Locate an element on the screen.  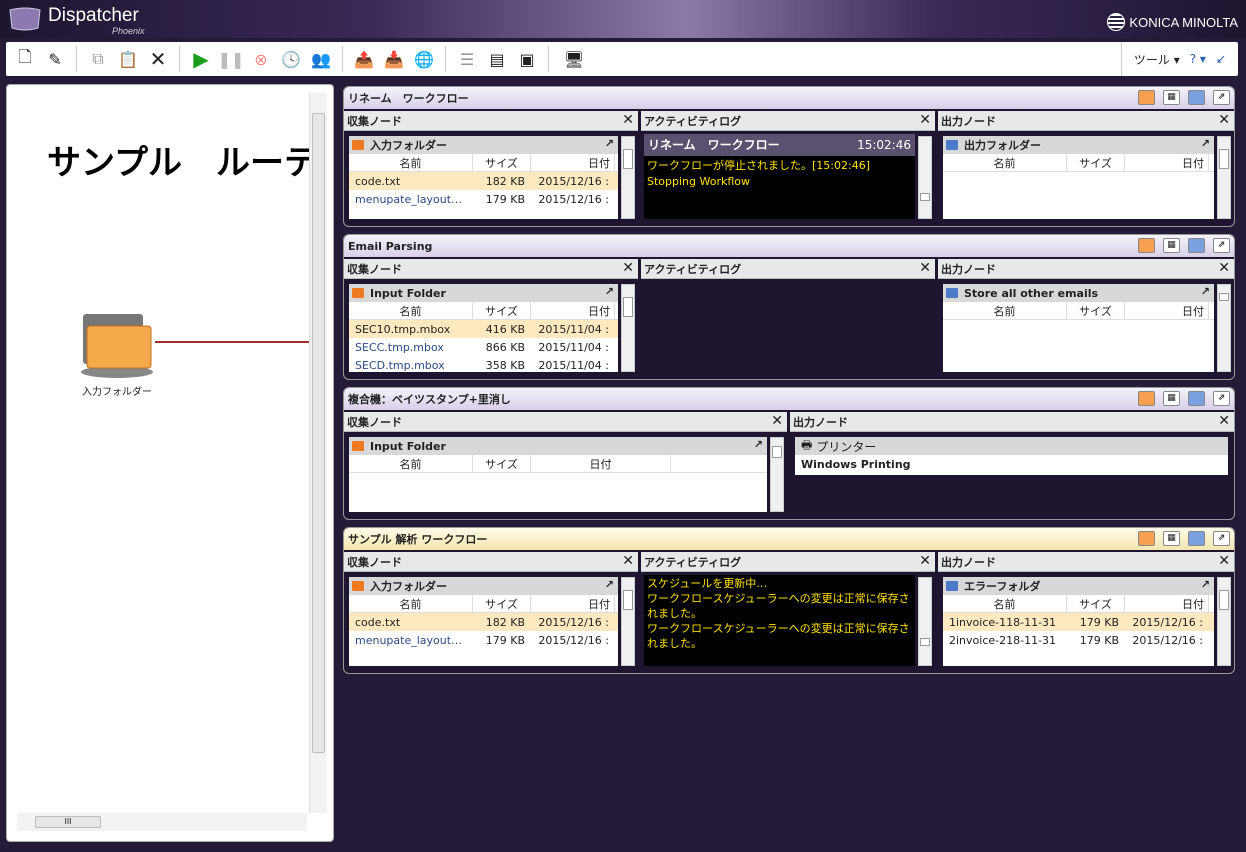
table-row: SECC.tmp.mbox 866 KB 2015/11/04 : is located at coordinates (483, 347).